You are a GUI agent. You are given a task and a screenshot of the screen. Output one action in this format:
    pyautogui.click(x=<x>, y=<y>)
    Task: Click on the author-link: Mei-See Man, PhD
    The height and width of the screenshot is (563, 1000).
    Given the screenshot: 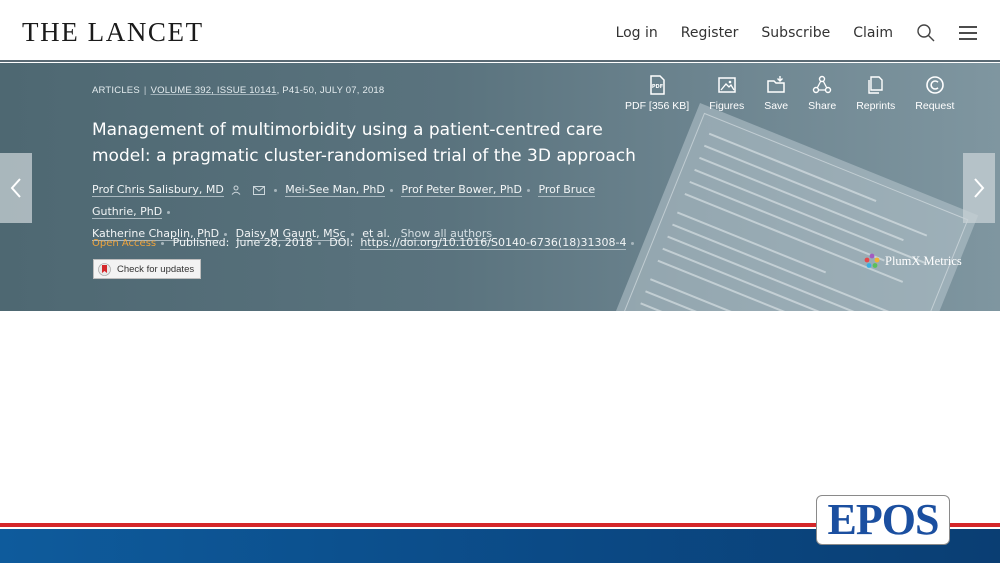 What is the action you would take?
    pyautogui.click(x=335, y=190)
    